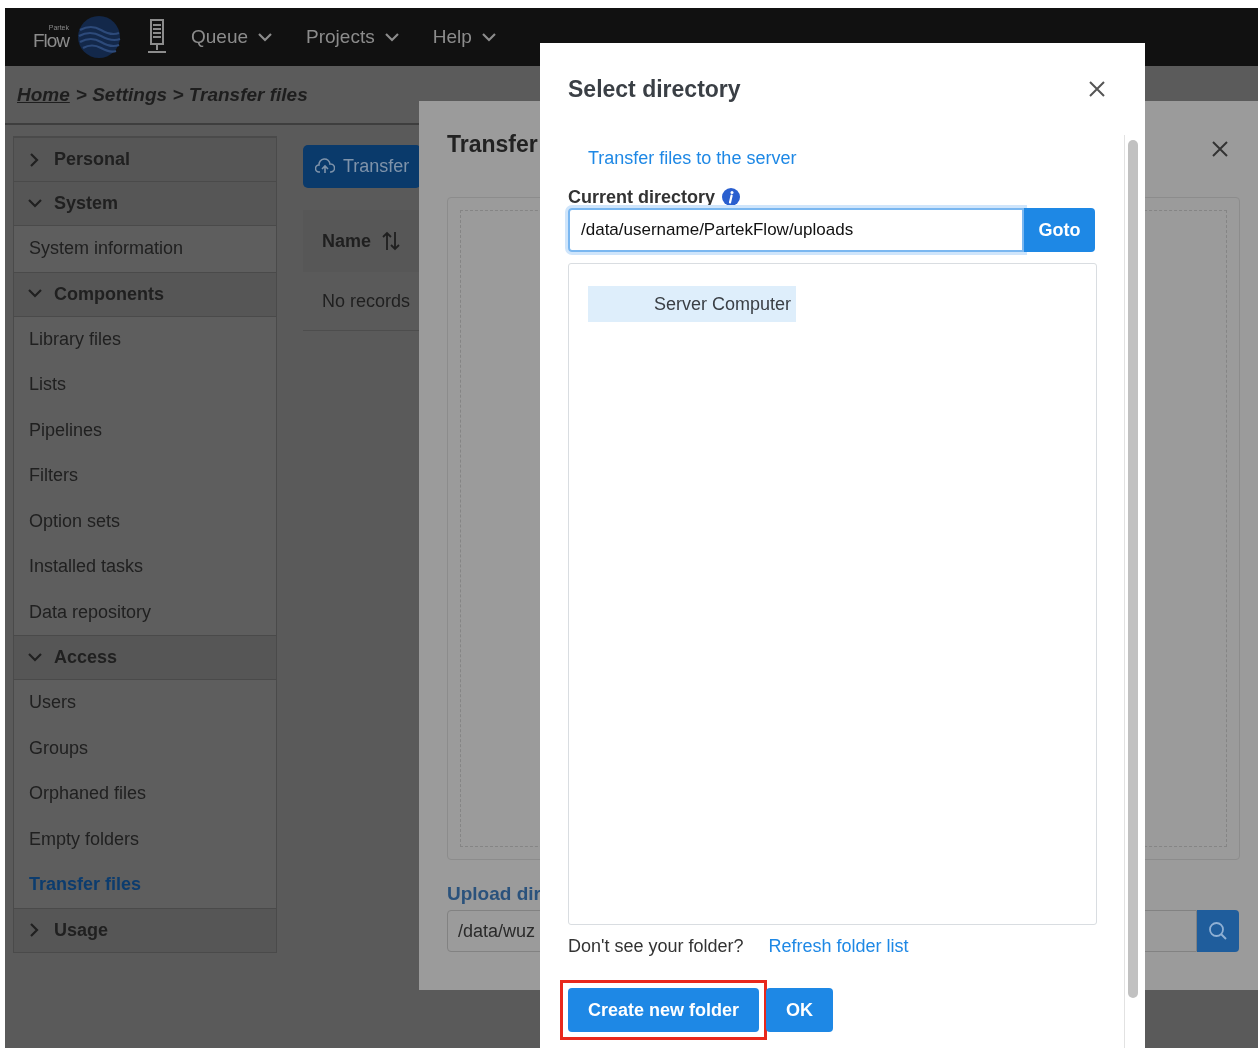 This screenshot has width=1258, height=1048. What do you see at coordinates (1059, 230) in the screenshot?
I see `goto-button: Goto` at bounding box center [1059, 230].